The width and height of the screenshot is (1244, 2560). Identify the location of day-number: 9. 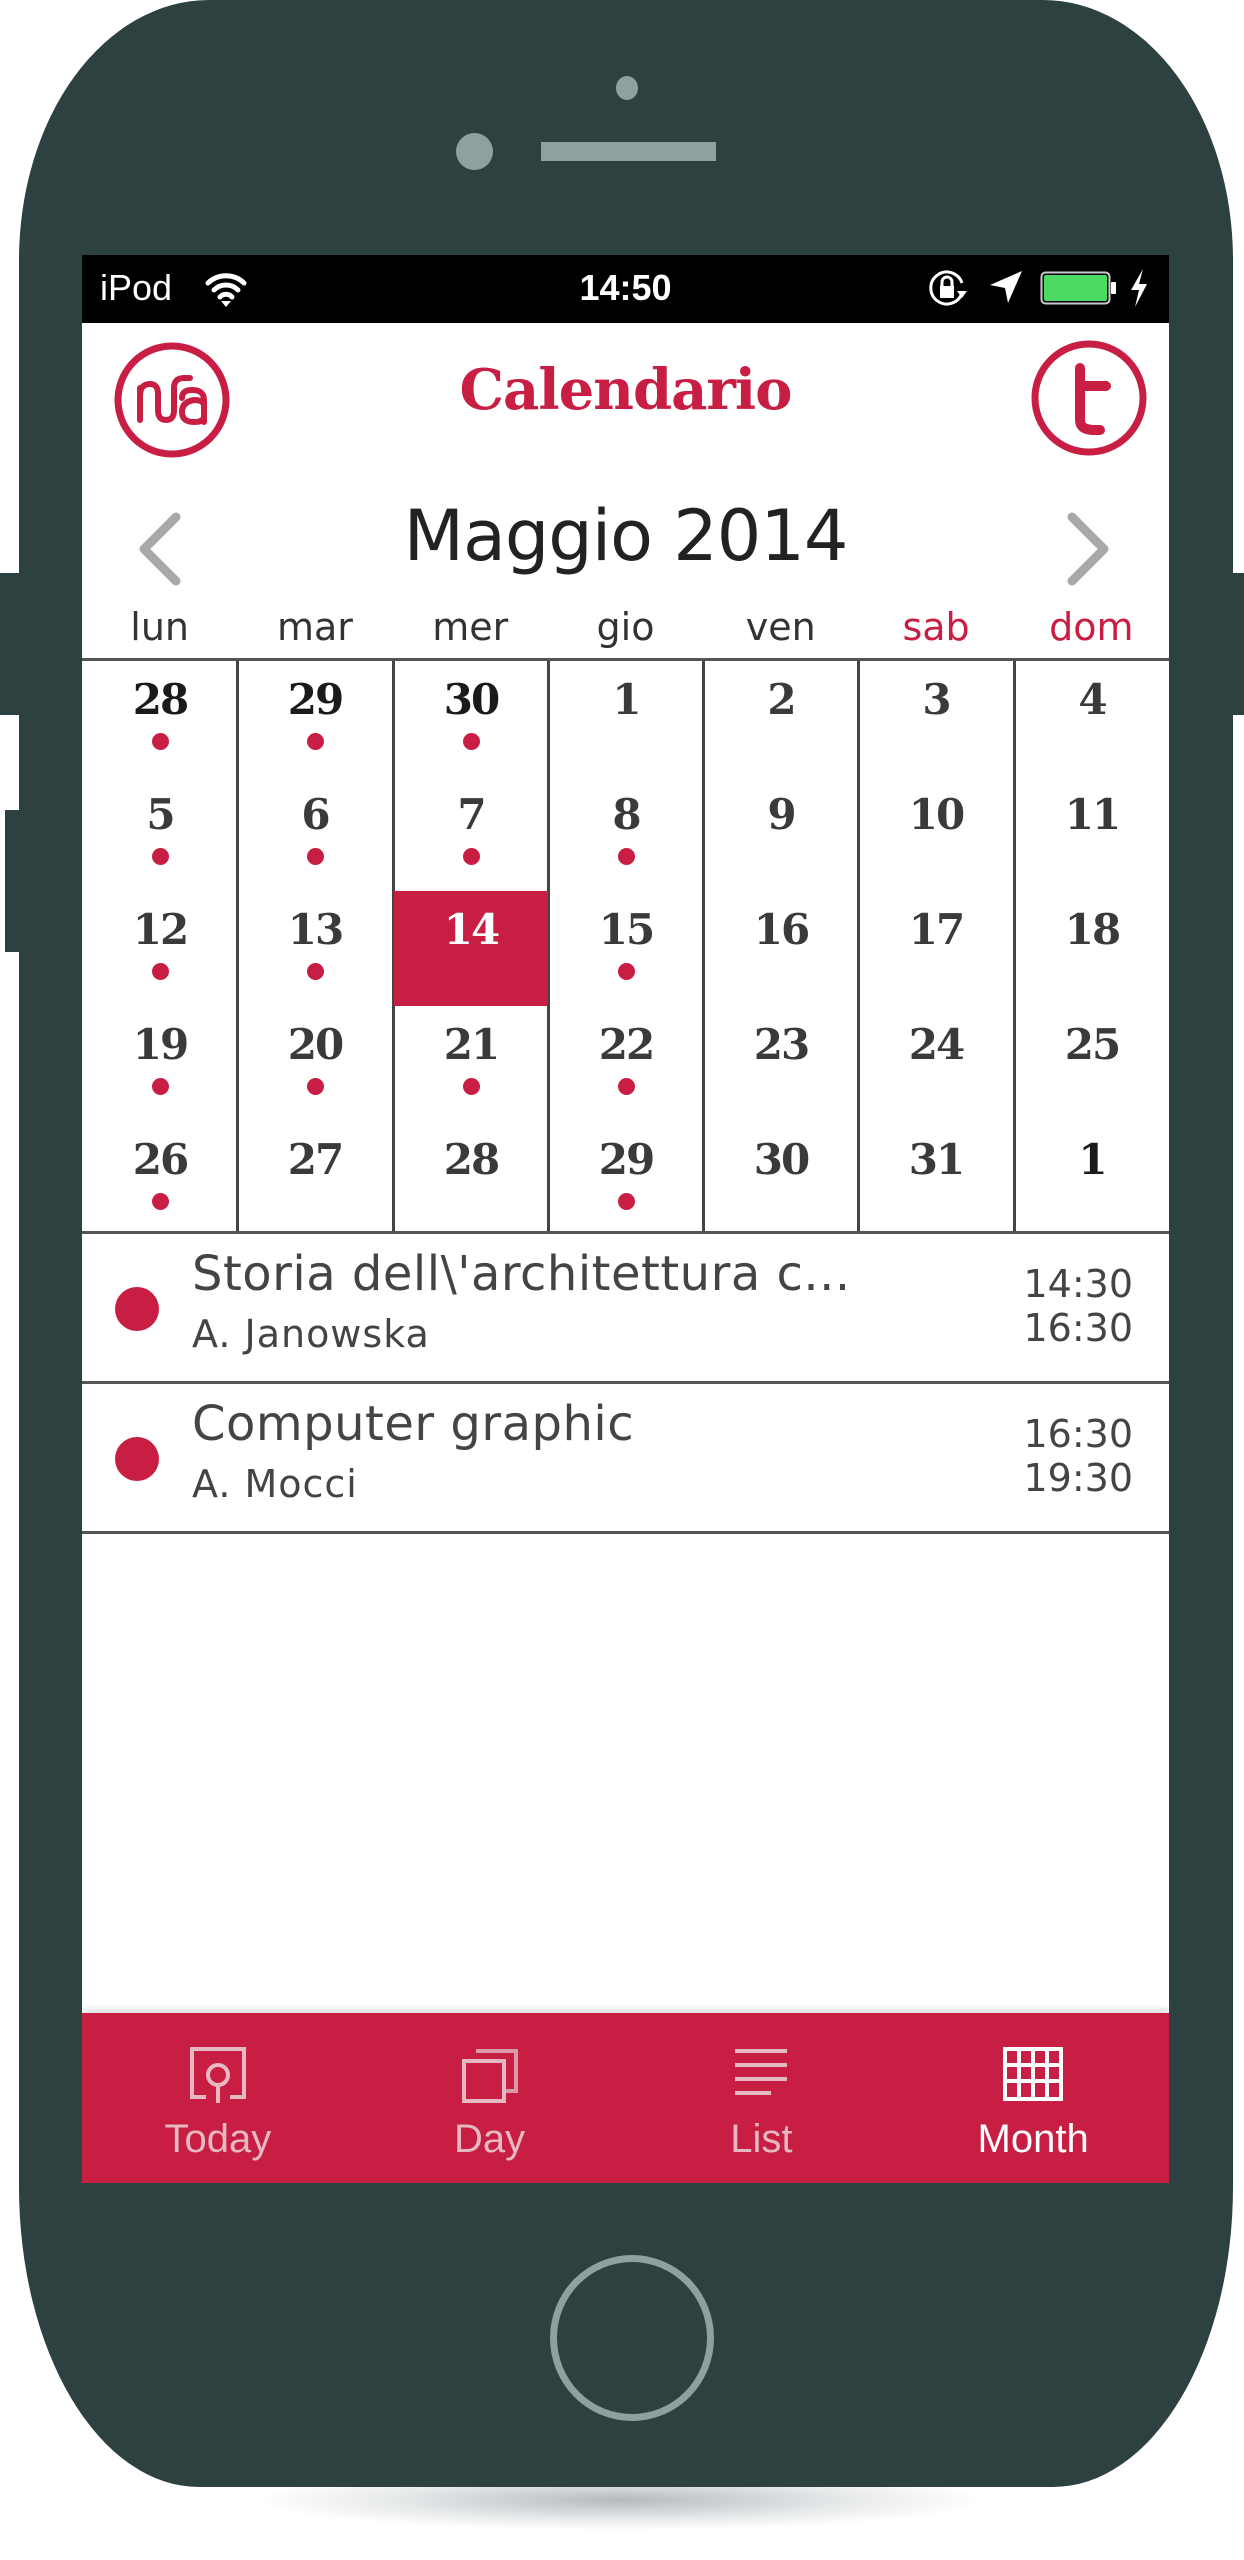
(781, 814).